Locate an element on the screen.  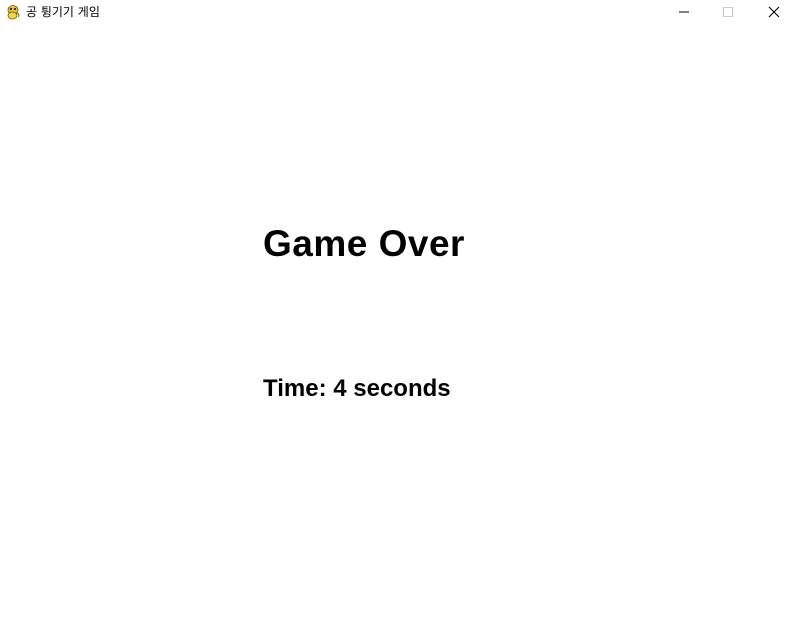
minimize-button is located at coordinates (684, 12).